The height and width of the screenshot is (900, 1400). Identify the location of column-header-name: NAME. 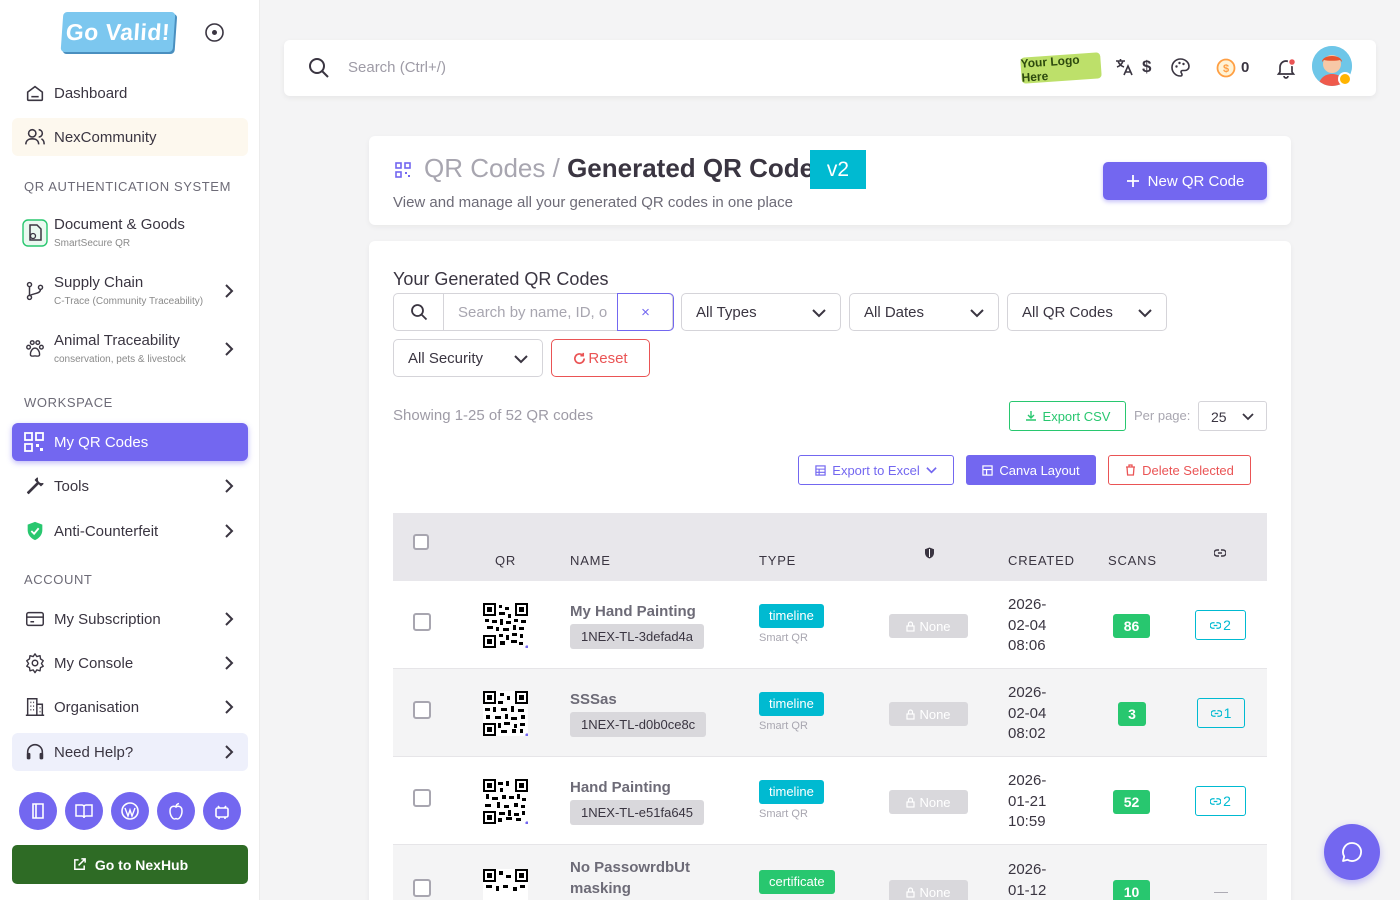
(590, 560).